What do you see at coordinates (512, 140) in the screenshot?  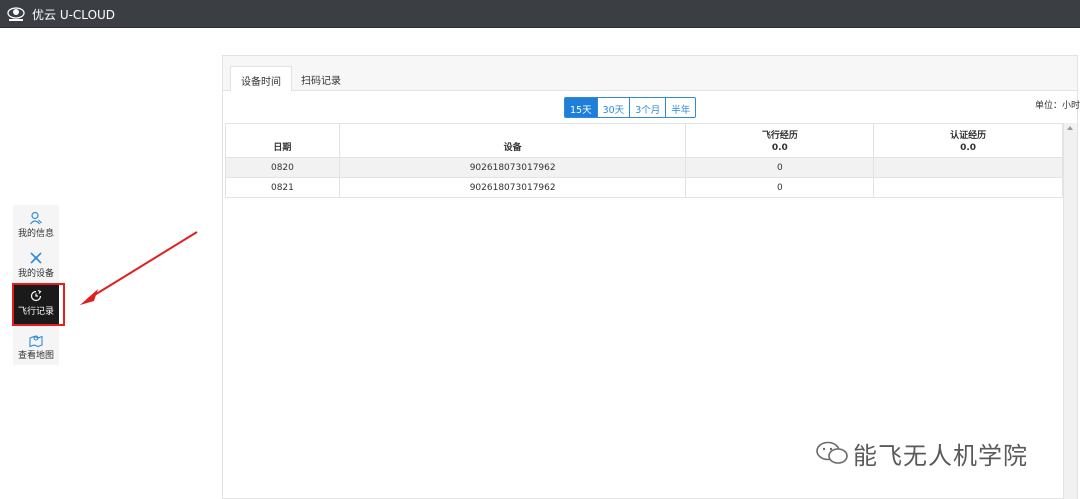 I see `column-header-device: 设备` at bounding box center [512, 140].